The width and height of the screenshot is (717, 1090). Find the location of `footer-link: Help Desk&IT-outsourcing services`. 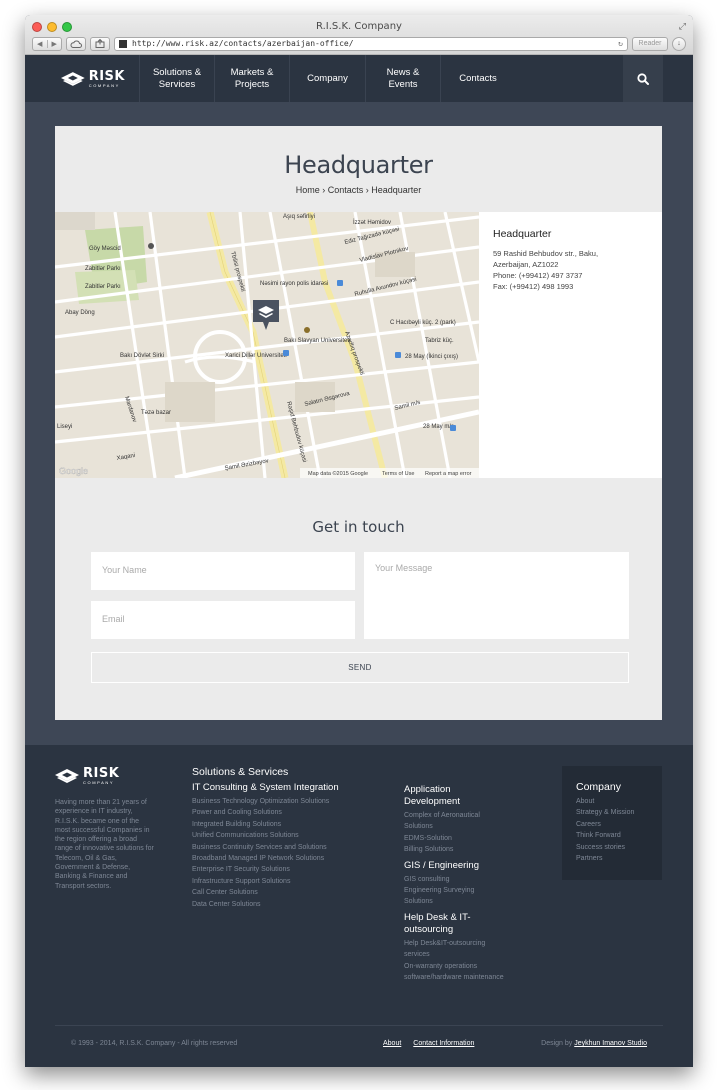

footer-link: Help Desk&IT-outsourcing services is located at coordinates (454, 949).